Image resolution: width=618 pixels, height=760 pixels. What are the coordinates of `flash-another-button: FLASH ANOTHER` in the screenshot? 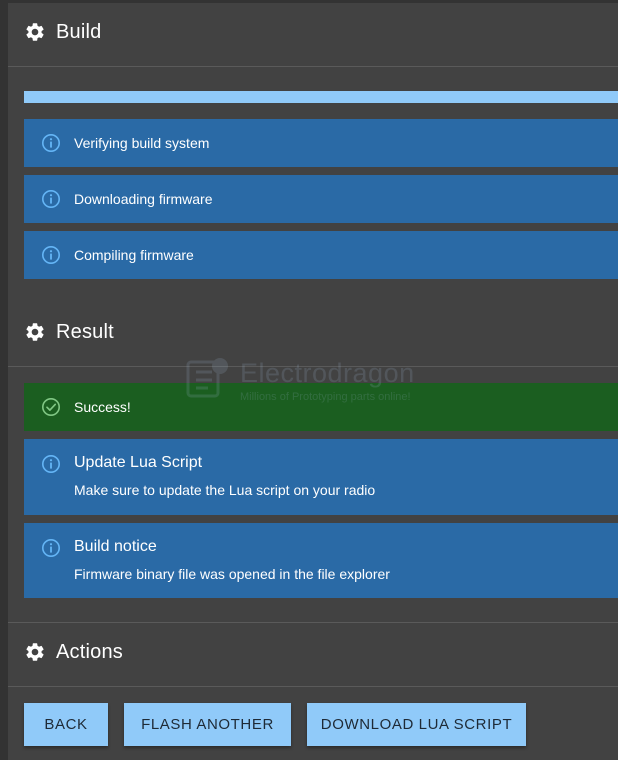 It's located at (207, 724).